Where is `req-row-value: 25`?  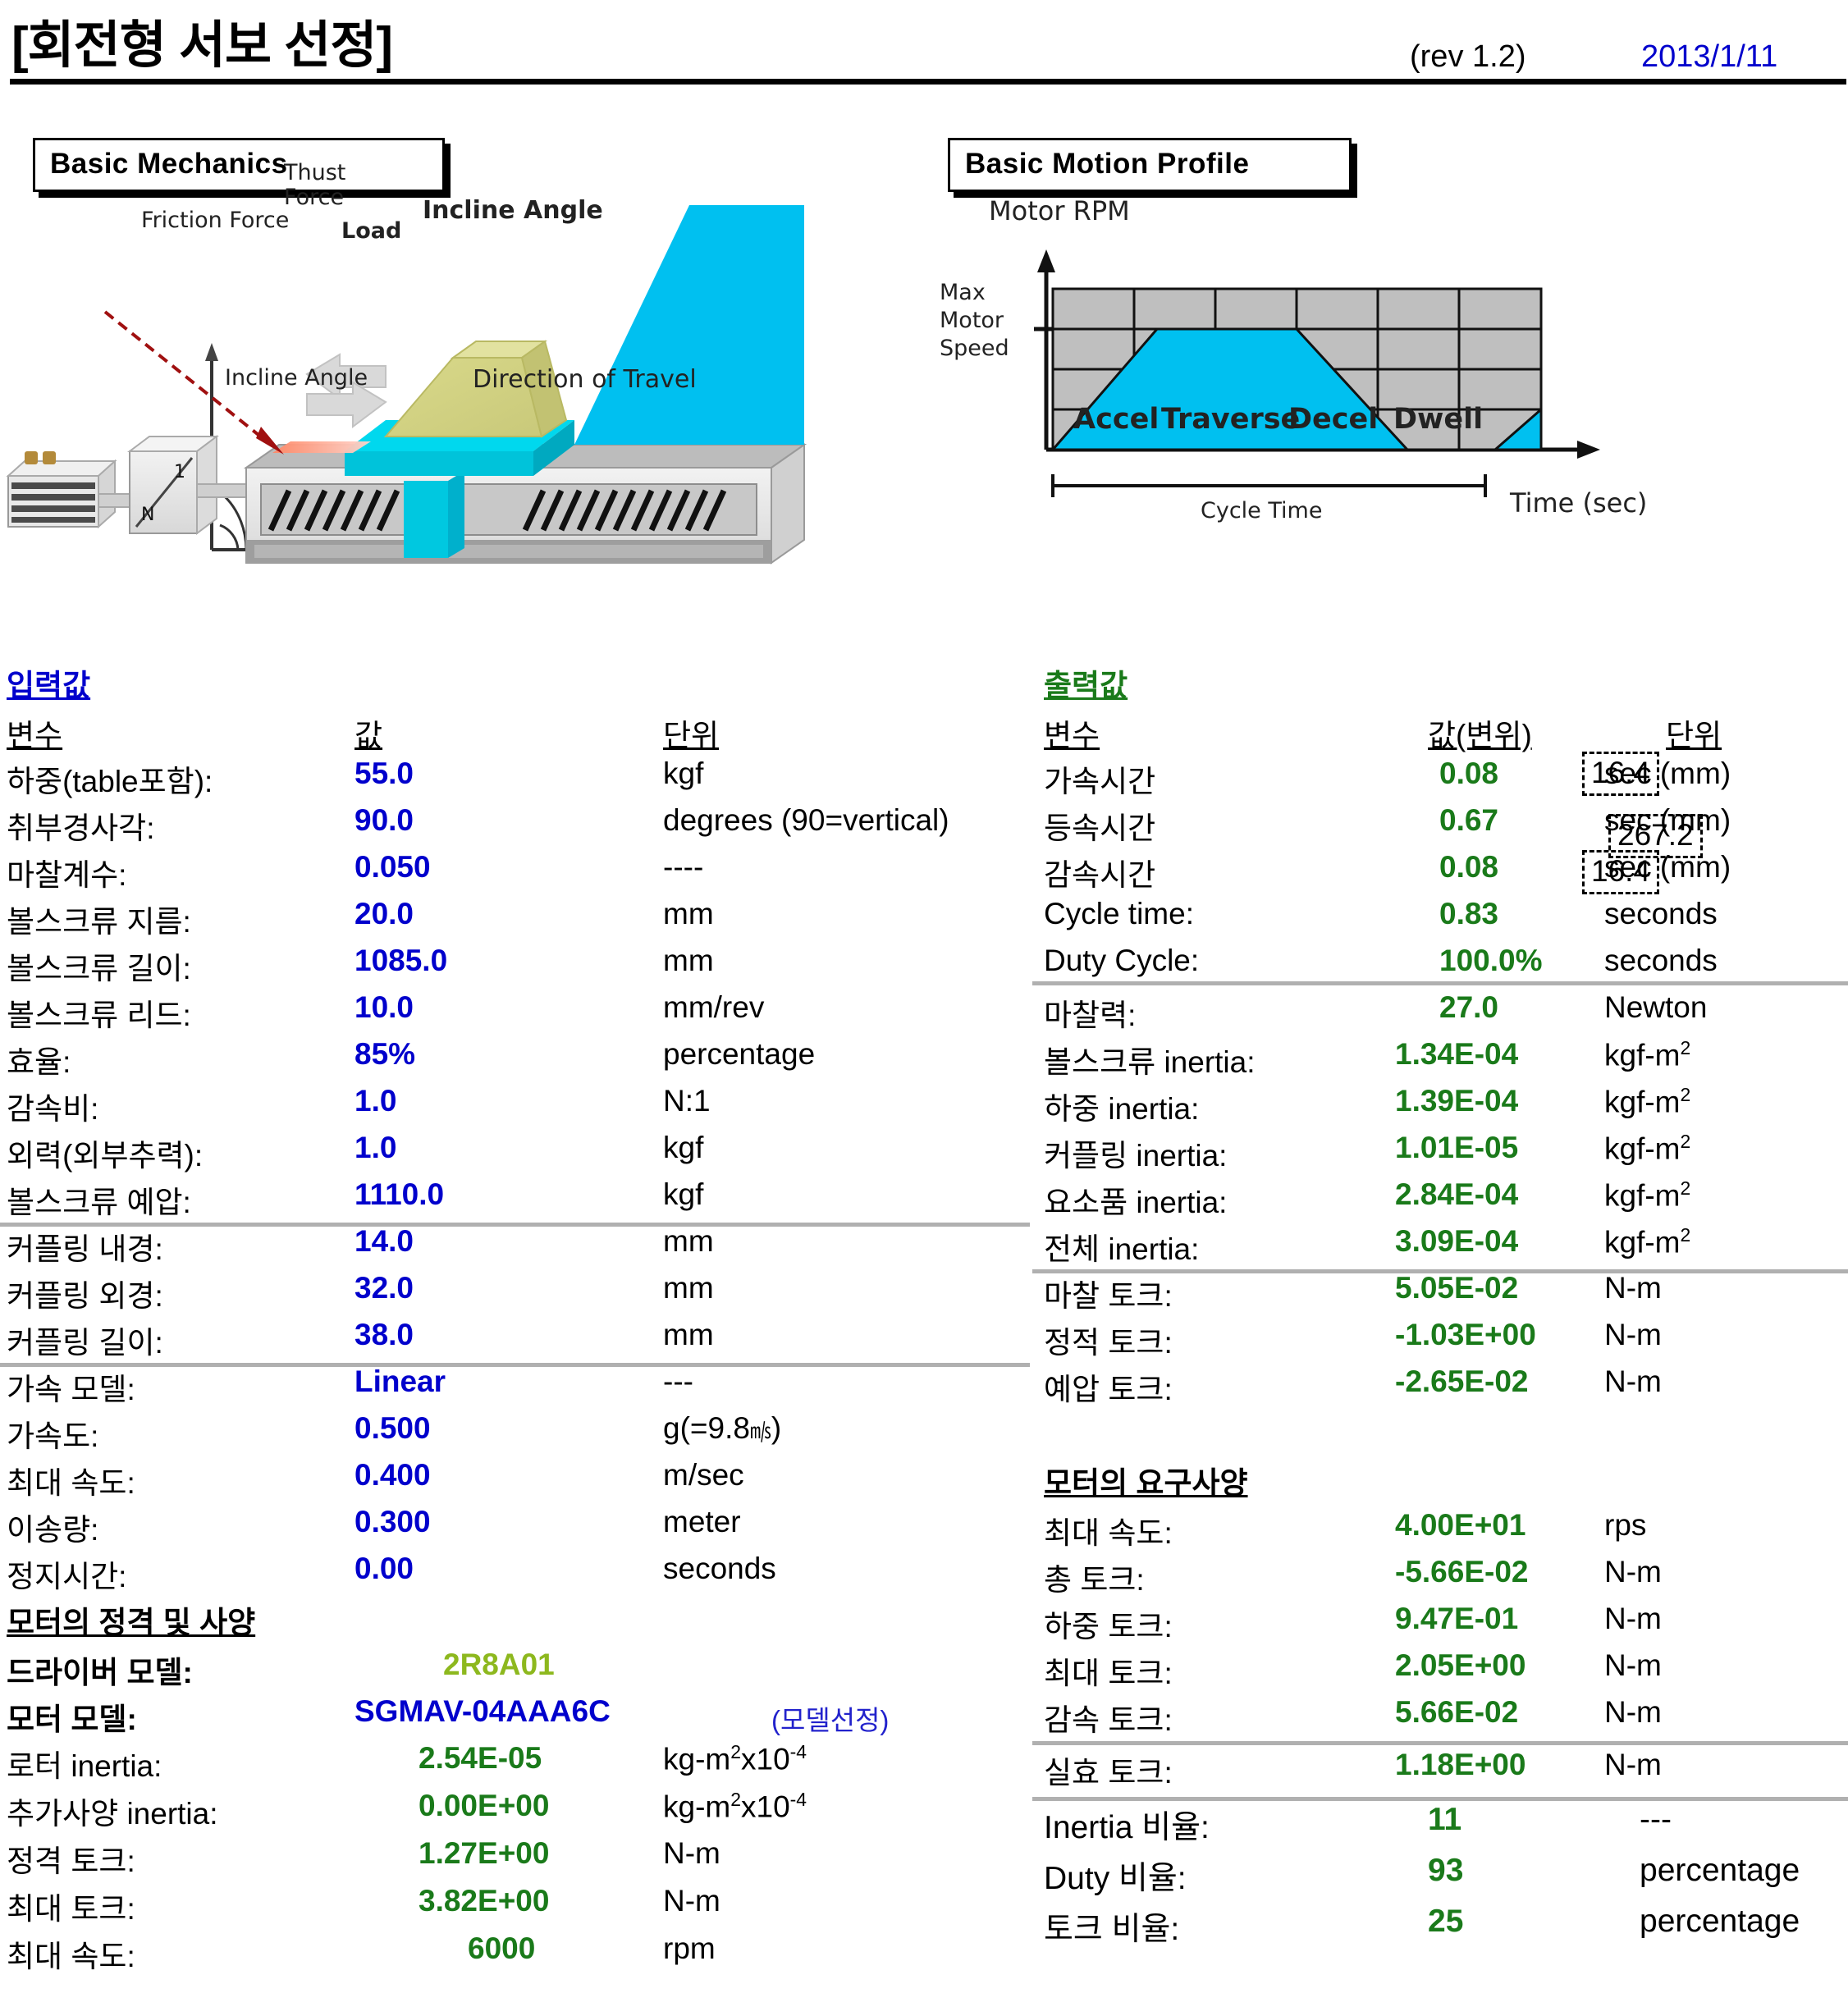 req-row-value: 25 is located at coordinates (1446, 1922).